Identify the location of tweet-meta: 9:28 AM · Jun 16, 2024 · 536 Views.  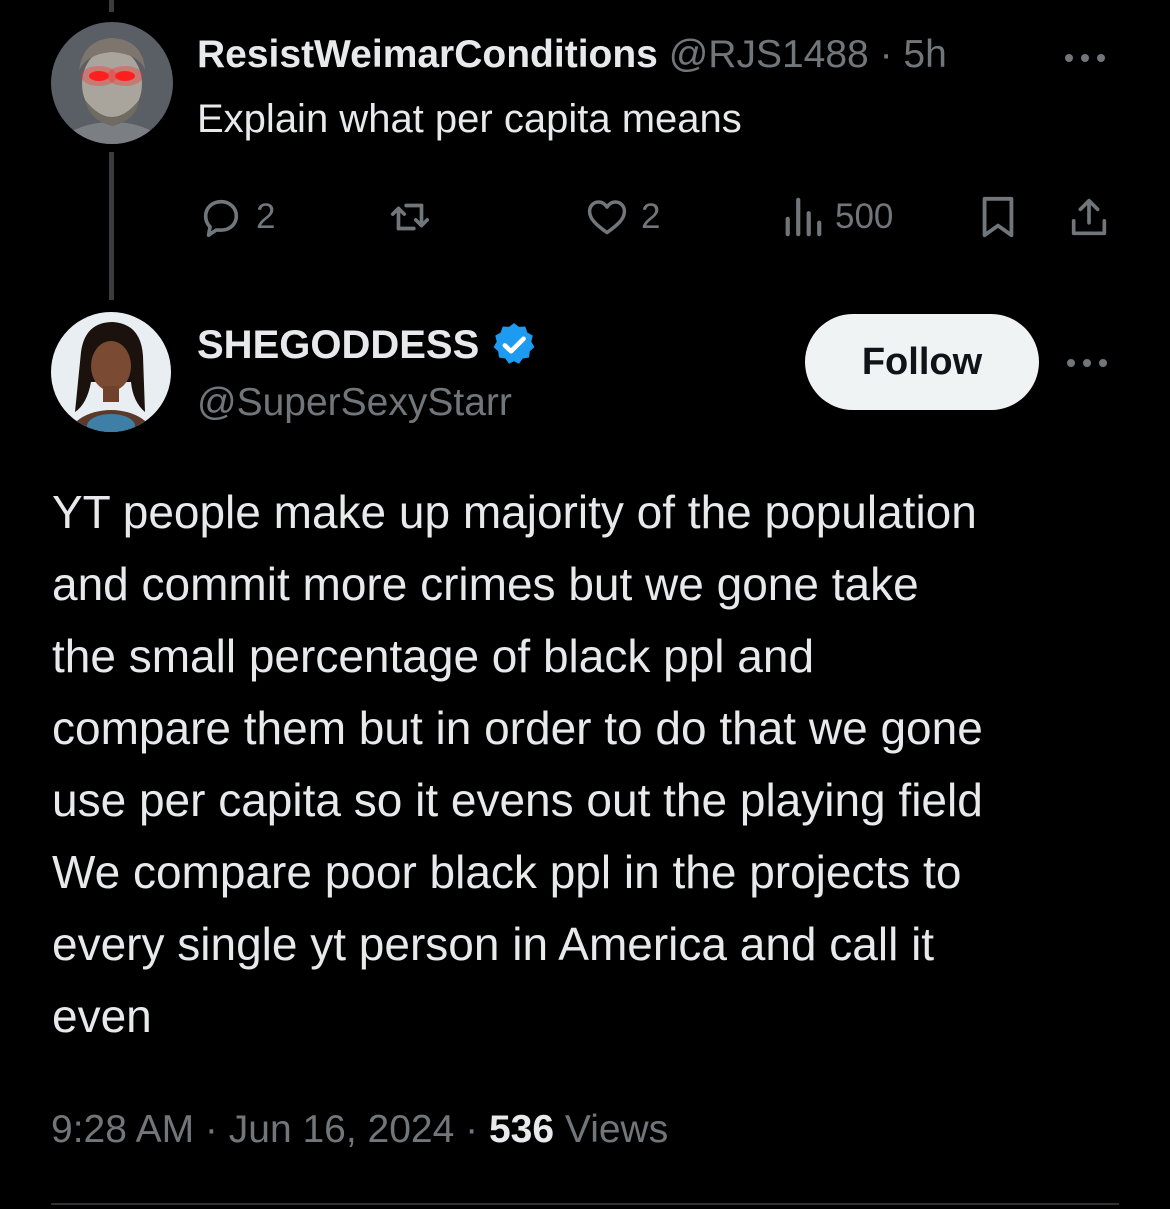
(359, 1130).